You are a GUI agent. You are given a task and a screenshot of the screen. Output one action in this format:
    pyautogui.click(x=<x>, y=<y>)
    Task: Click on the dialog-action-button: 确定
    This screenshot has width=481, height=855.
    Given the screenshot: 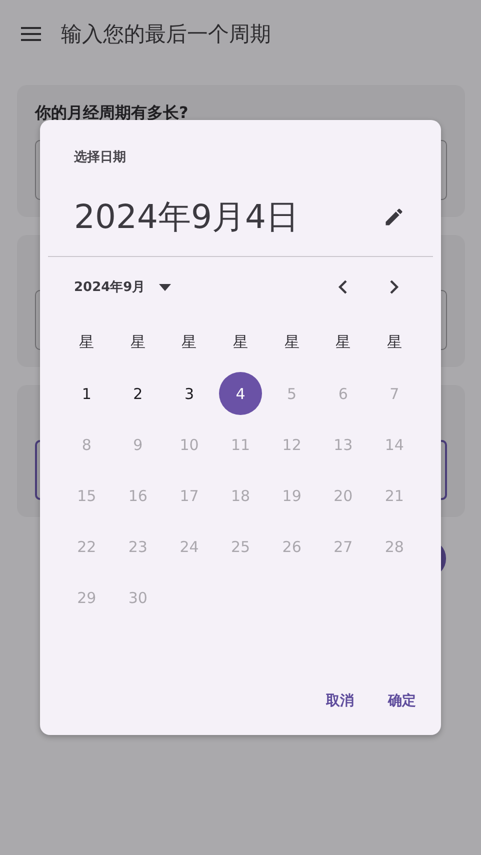 What is the action you would take?
    pyautogui.click(x=402, y=701)
    